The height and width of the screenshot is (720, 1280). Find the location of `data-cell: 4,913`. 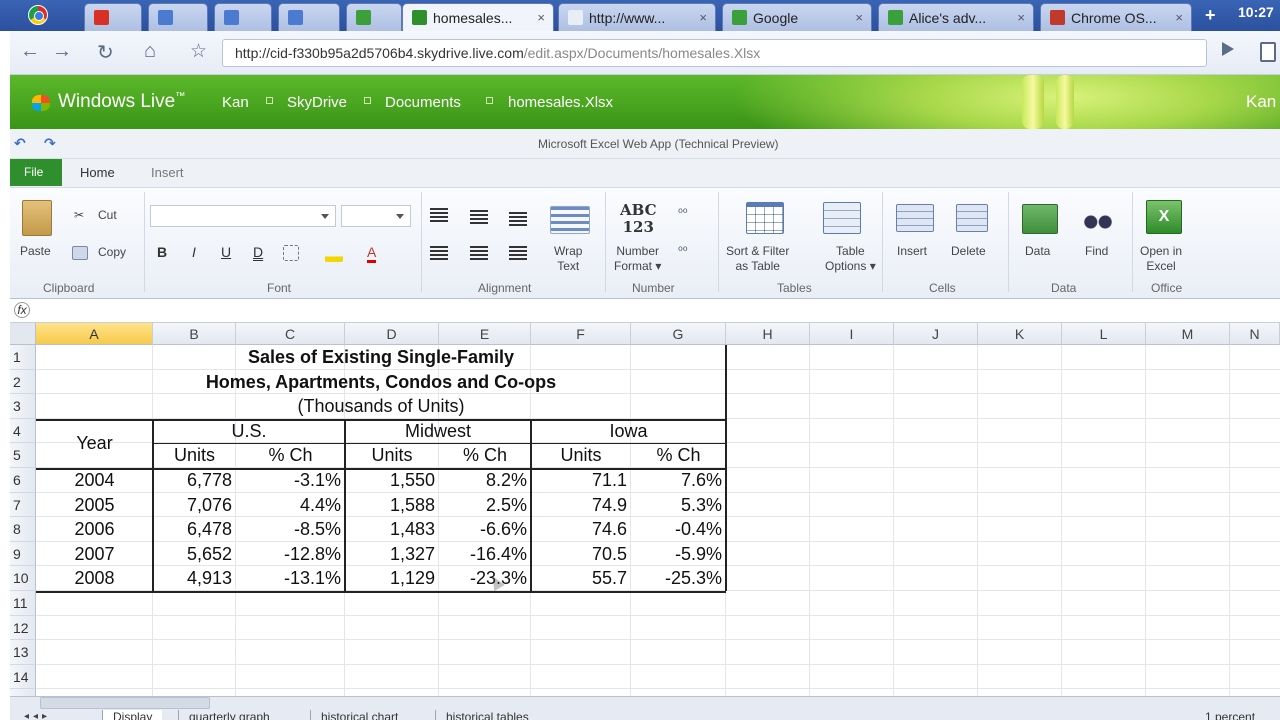

data-cell: 4,913 is located at coordinates (194, 578).